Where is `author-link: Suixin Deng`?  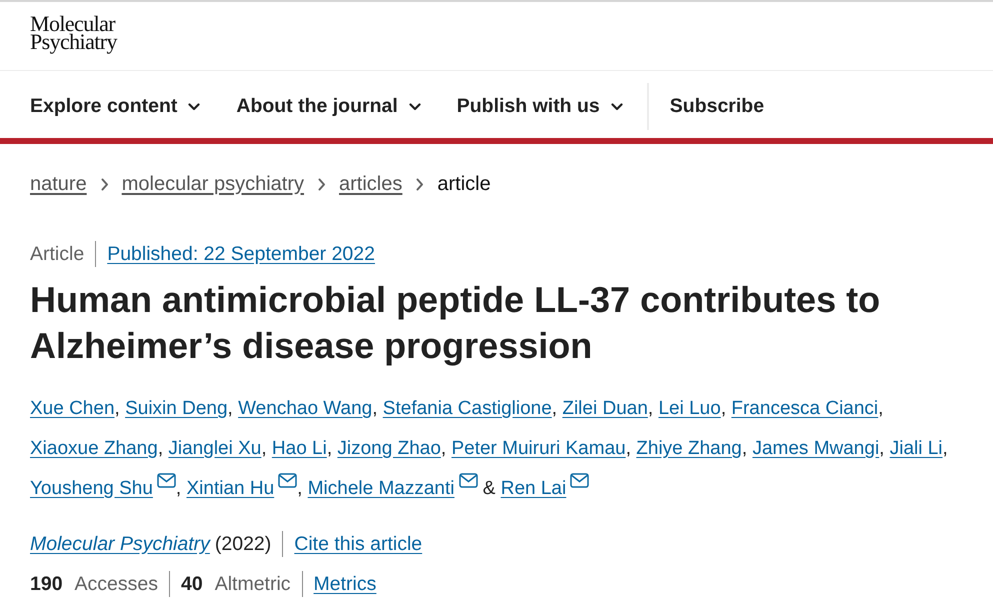 author-link: Suixin Deng is located at coordinates (176, 408).